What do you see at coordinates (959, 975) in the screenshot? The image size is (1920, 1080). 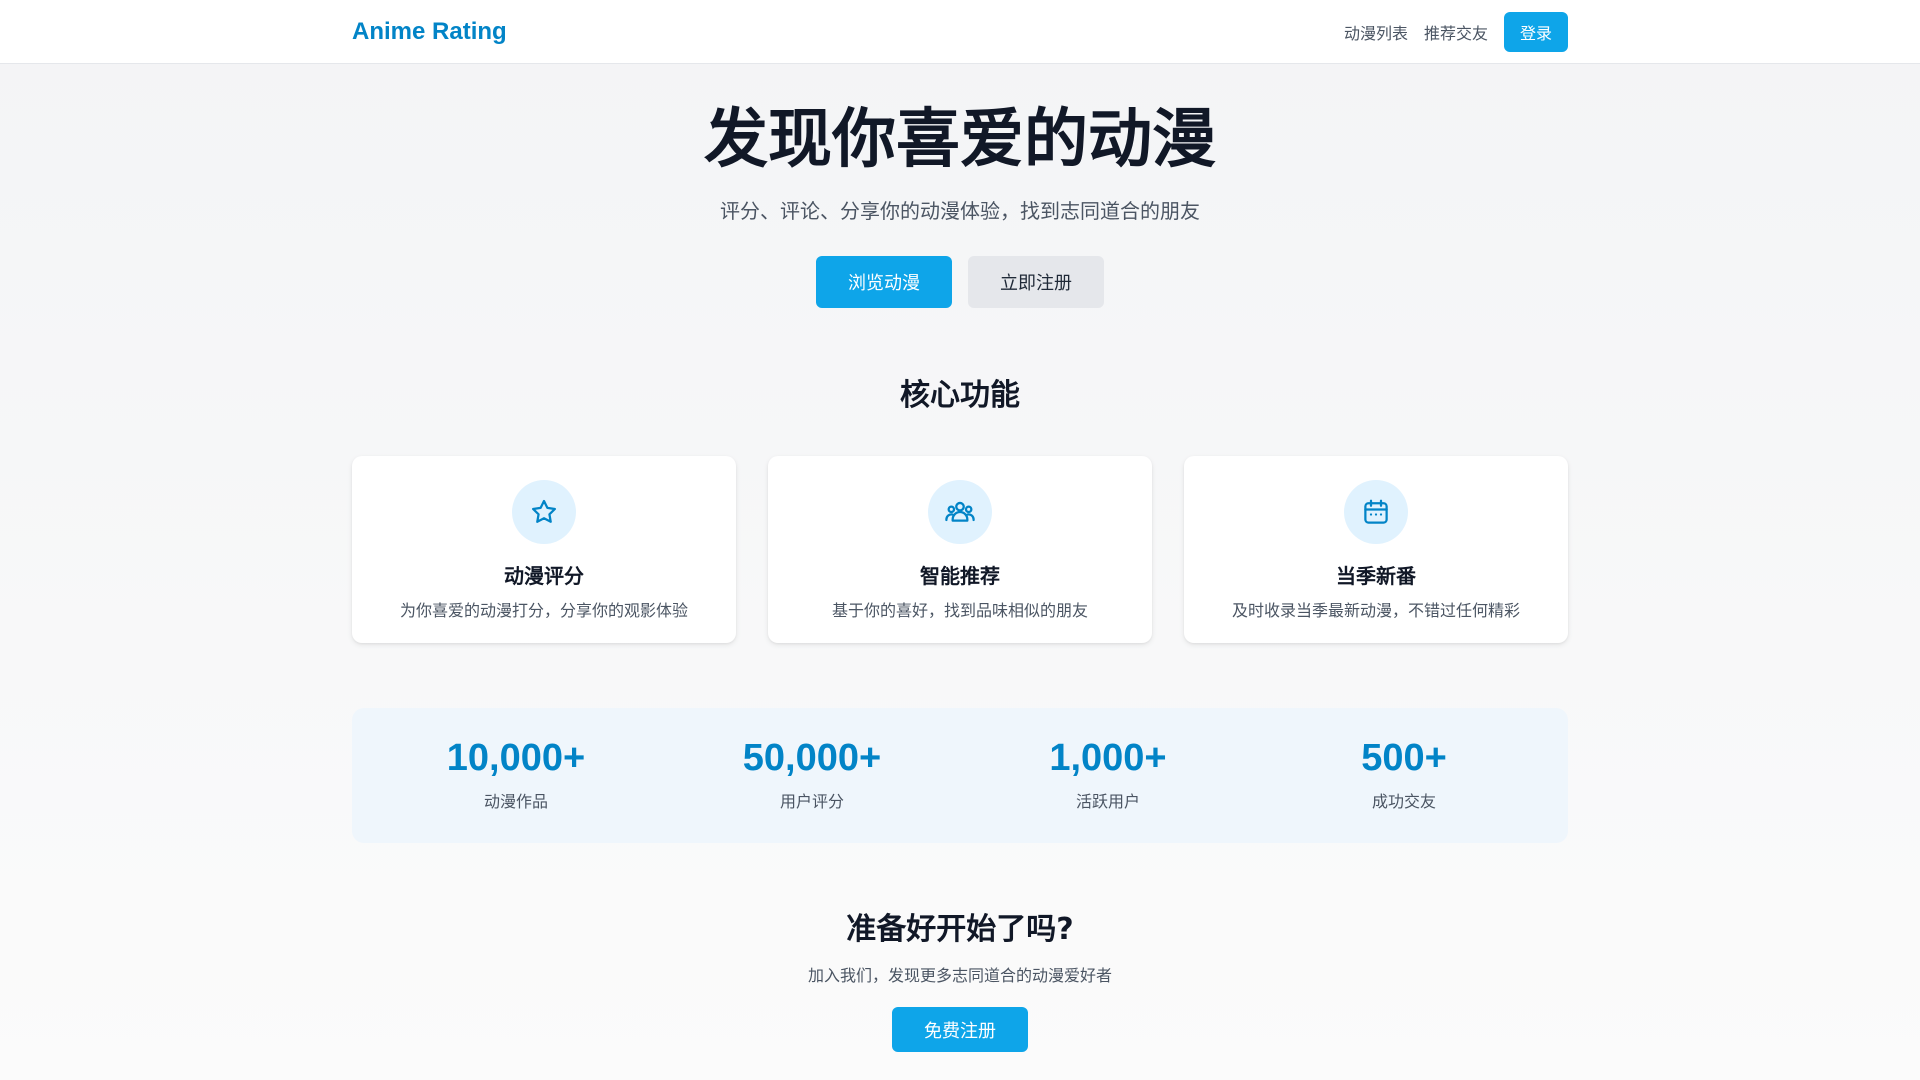 I see `cta-subtitle: 加入我们，发现更多志同道合的动漫爱好者` at bounding box center [959, 975].